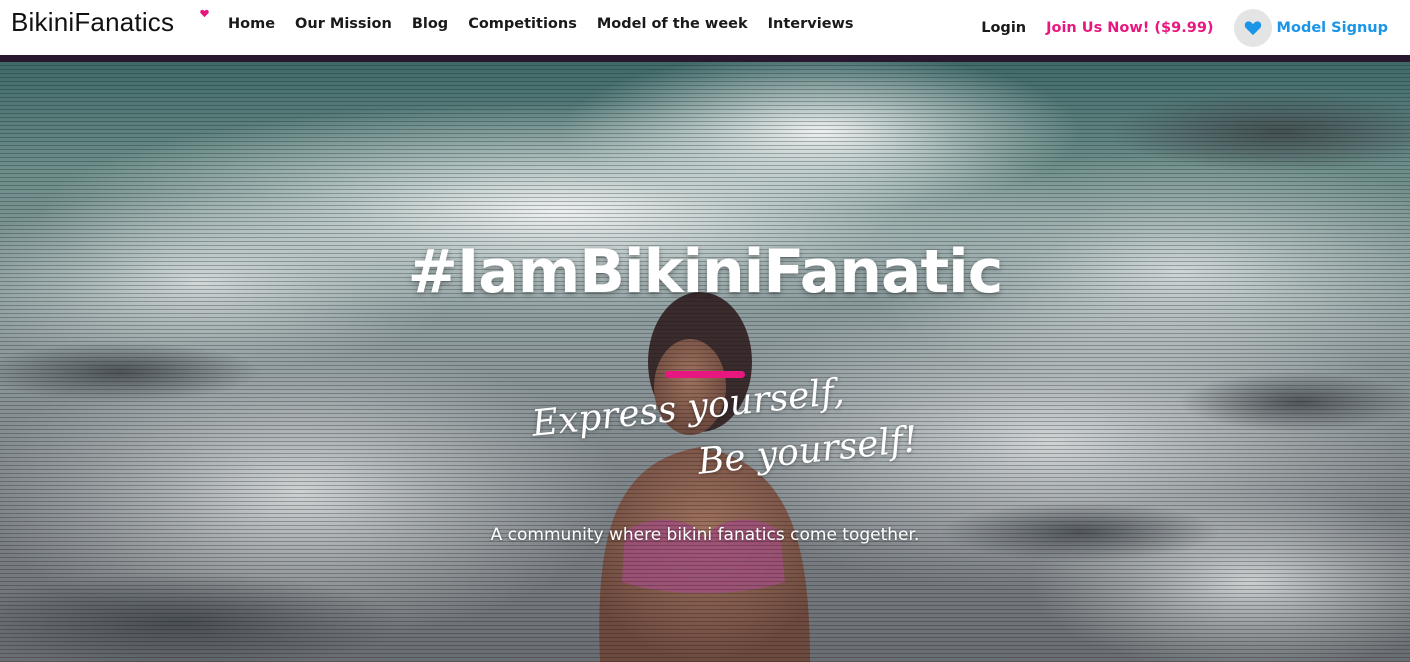 The height and width of the screenshot is (662, 1410). I want to click on model-signup-label: Model Signup, so click(1332, 27).